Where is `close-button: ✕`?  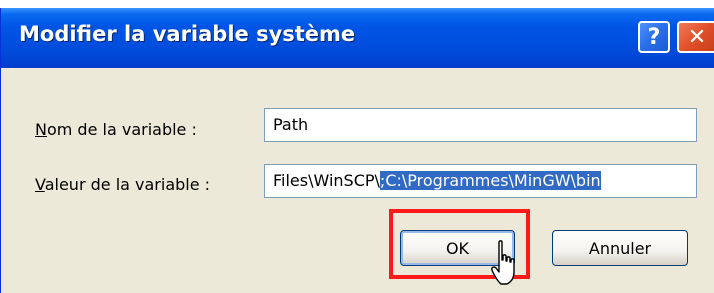 close-button: ✕ is located at coordinates (695, 37).